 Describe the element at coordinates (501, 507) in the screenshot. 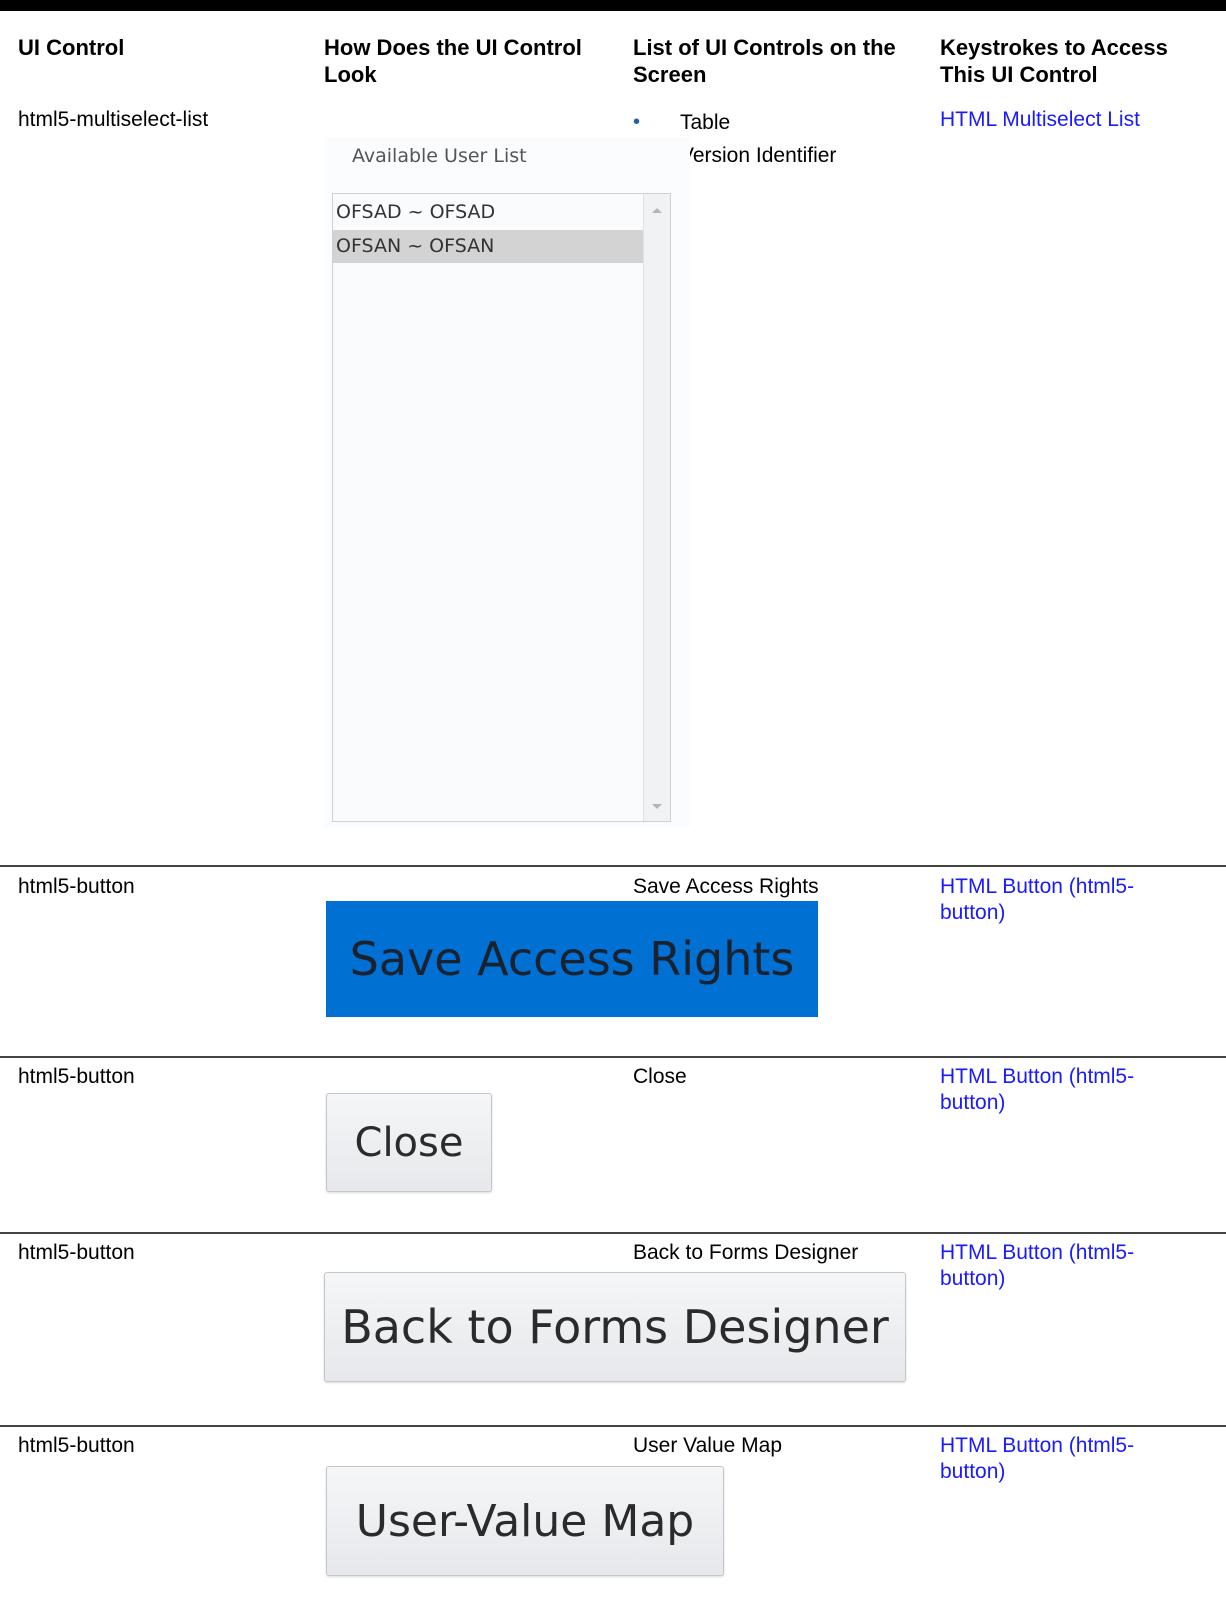

I see `multiselect-box: OFSAD ~ OFSAD OFSAN ~ OFSAN` at that location.